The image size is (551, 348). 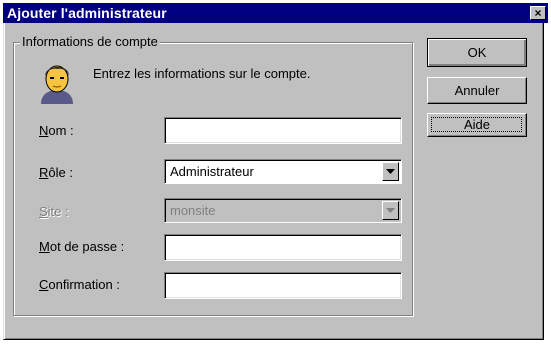 I want to click on site-selected-value: monsite, so click(x=193, y=210).